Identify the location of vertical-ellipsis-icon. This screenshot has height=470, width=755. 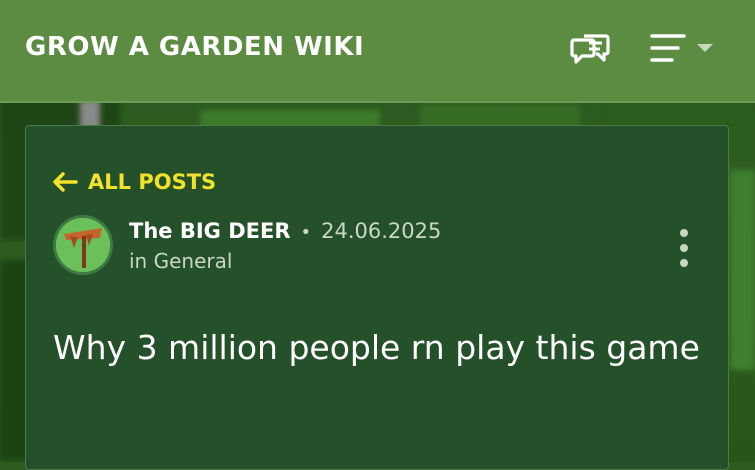
(684, 233).